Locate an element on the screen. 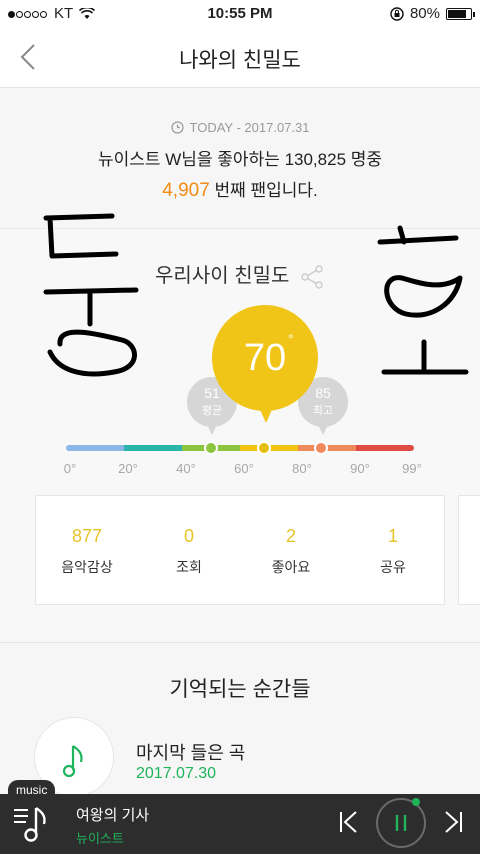 The height and width of the screenshot is (854, 480). current-marker is located at coordinates (264, 448).